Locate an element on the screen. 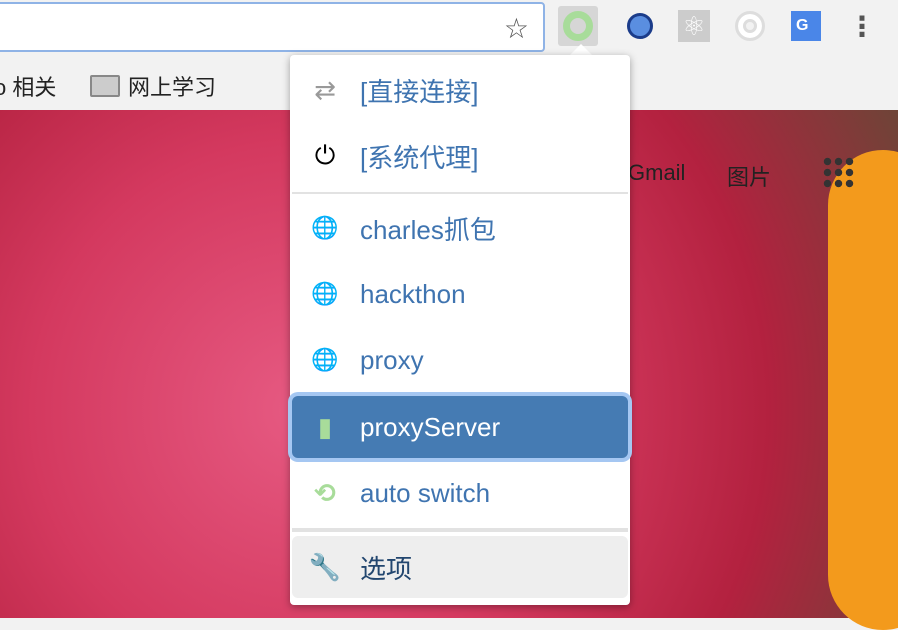  star-icon: ☆ is located at coordinates (516, 28).